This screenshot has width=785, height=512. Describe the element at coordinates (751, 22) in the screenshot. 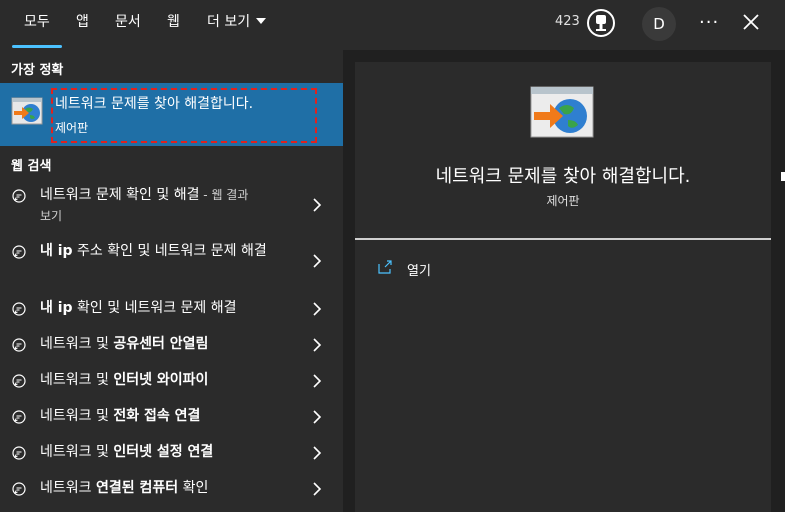

I see `close-icon` at that location.